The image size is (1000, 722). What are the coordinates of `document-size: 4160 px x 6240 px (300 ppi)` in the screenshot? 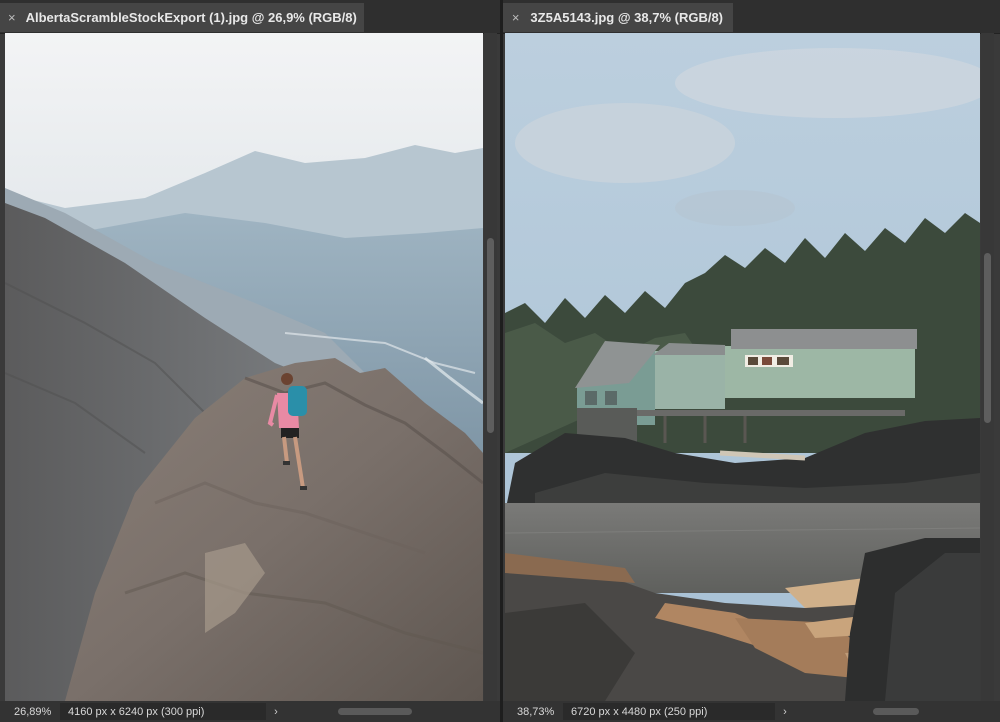 It's located at (163, 711).